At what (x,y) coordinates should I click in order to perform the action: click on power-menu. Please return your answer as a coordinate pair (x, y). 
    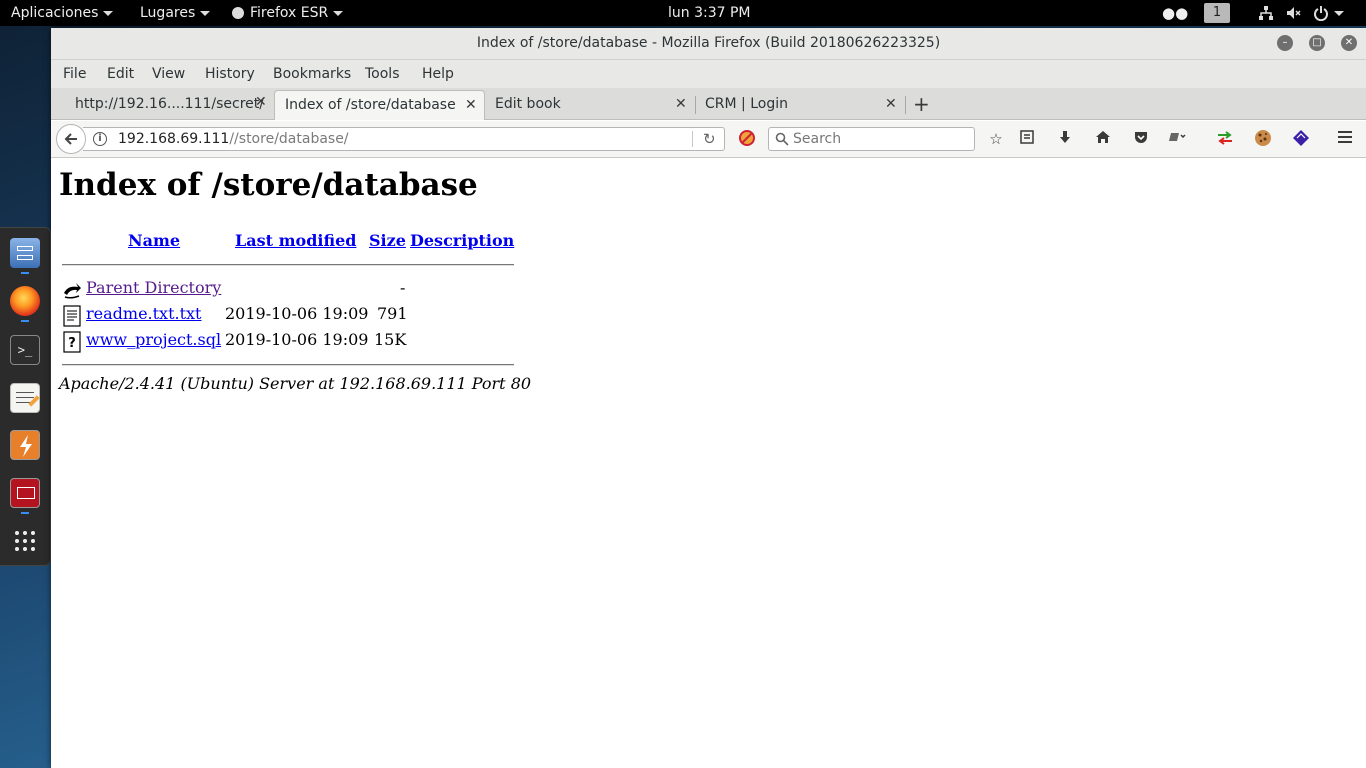
    Looking at the image, I should click on (1328, 13).